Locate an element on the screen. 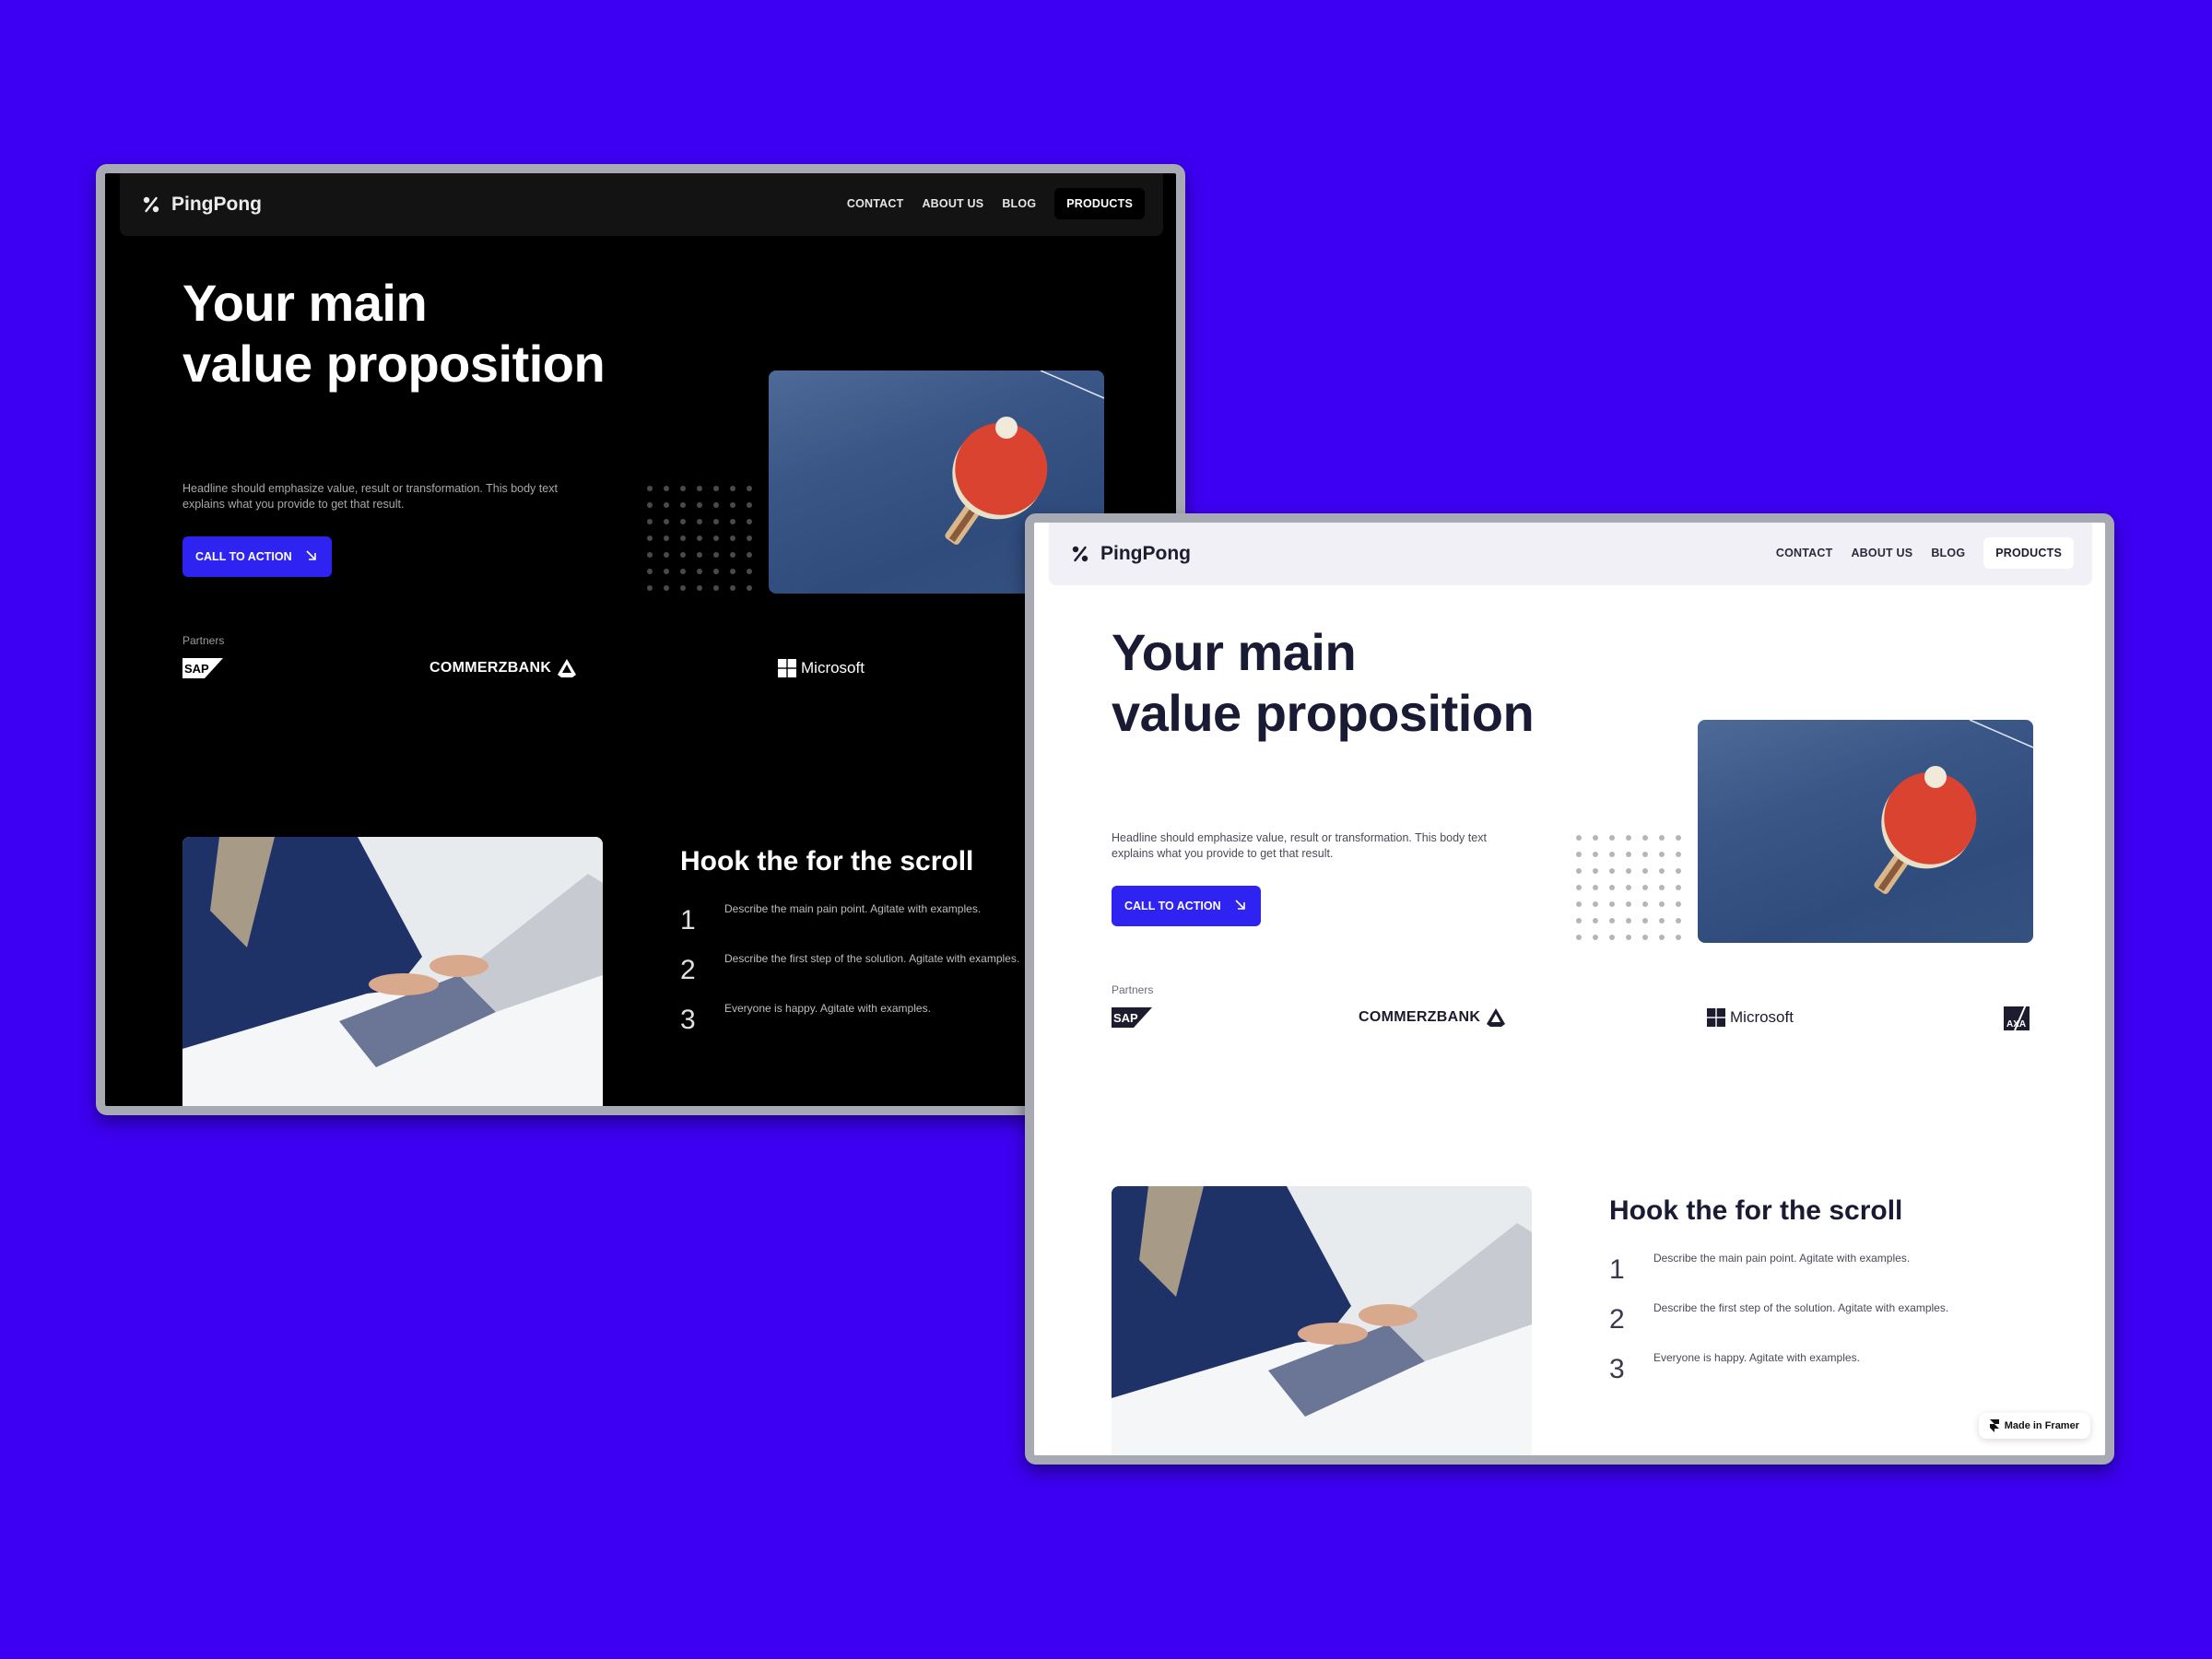  partner-logo-commerzbank: COMMERZBANK is located at coordinates (503, 668).